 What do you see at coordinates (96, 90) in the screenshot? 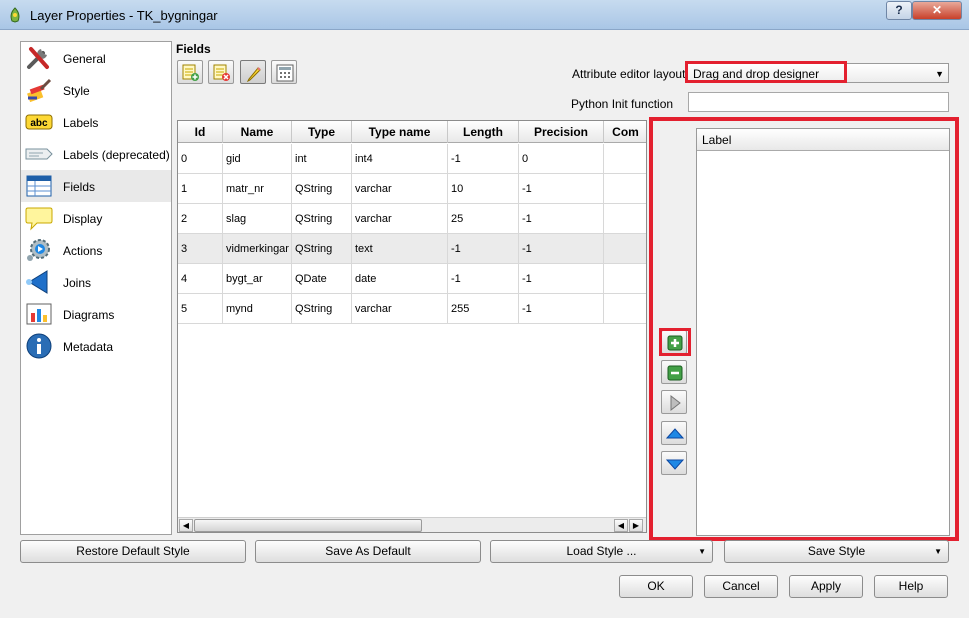
I see `sidebar-item-style: Style` at bounding box center [96, 90].